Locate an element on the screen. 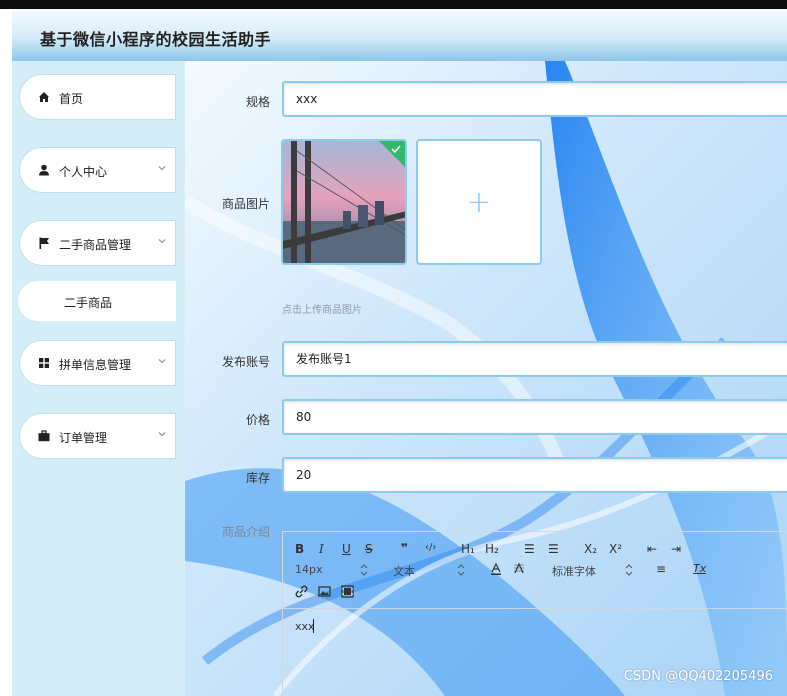 This screenshot has height=696, width=787. code-button: ‹/› is located at coordinates (430, 547).